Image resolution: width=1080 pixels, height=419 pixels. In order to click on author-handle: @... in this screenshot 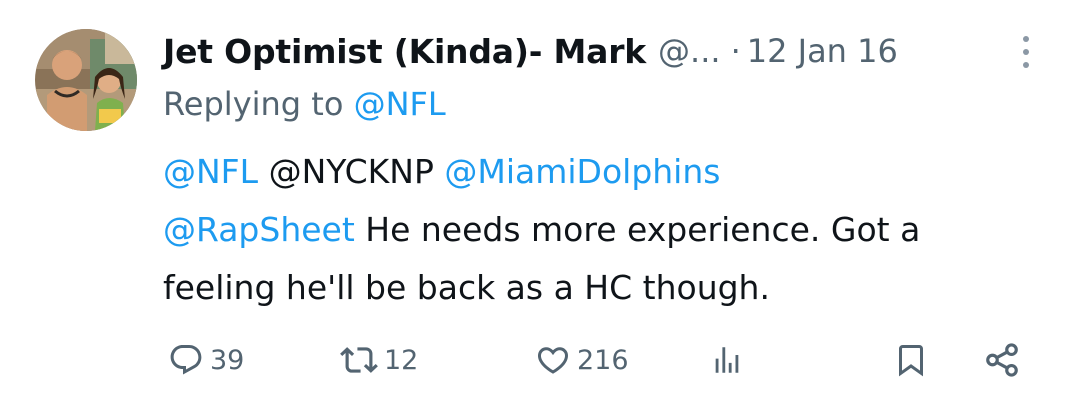, I will do `click(689, 51)`.